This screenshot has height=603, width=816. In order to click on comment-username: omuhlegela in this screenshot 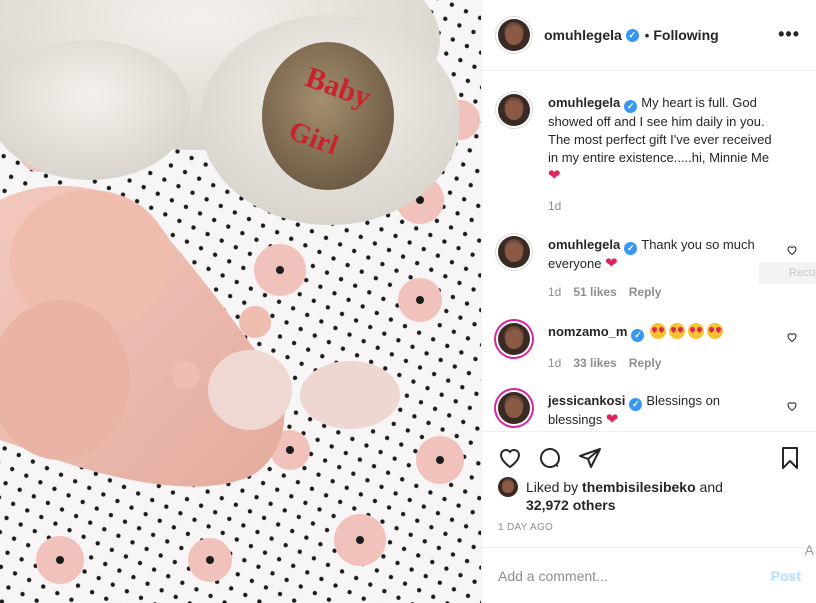, I will do `click(584, 244)`.